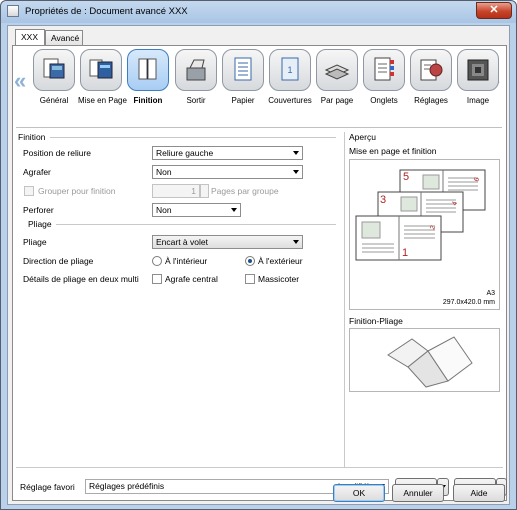  I want to click on pliage-group-line, so click(196, 224).